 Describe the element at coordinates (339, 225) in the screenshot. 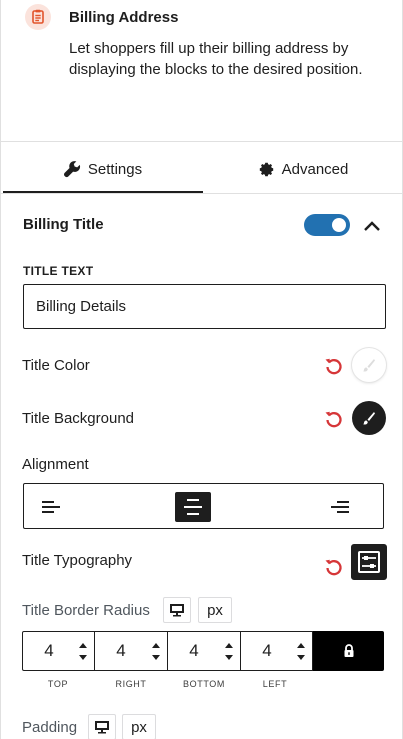

I see `toggle-knob` at that location.